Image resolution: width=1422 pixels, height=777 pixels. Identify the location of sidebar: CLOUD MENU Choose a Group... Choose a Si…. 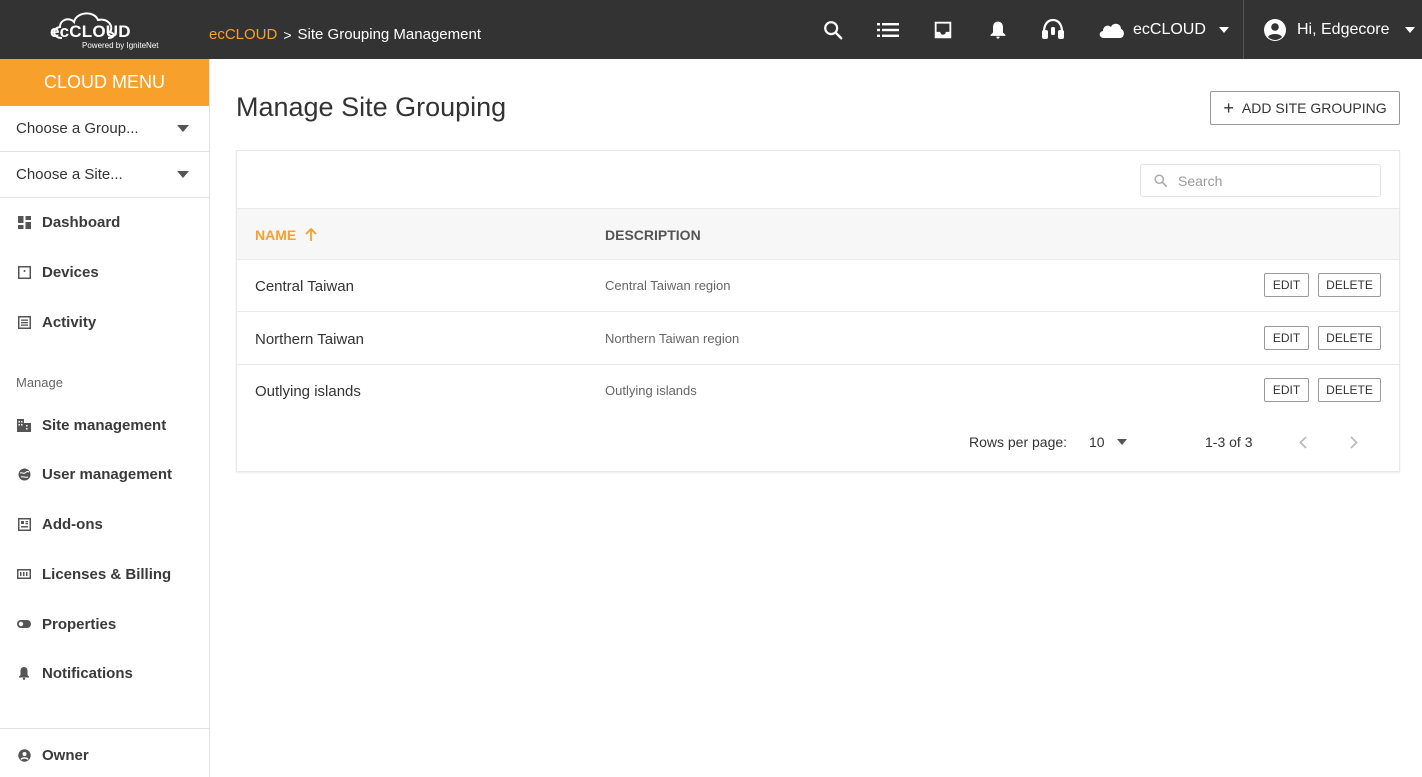
(105, 418).